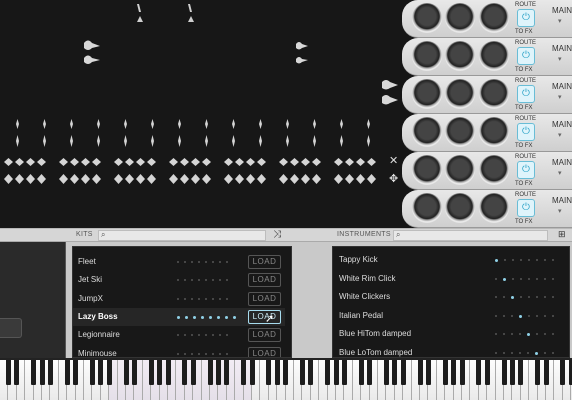 The height and width of the screenshot is (400, 572). I want to click on kit-row: Jet Ski LOAD, so click(179, 280).